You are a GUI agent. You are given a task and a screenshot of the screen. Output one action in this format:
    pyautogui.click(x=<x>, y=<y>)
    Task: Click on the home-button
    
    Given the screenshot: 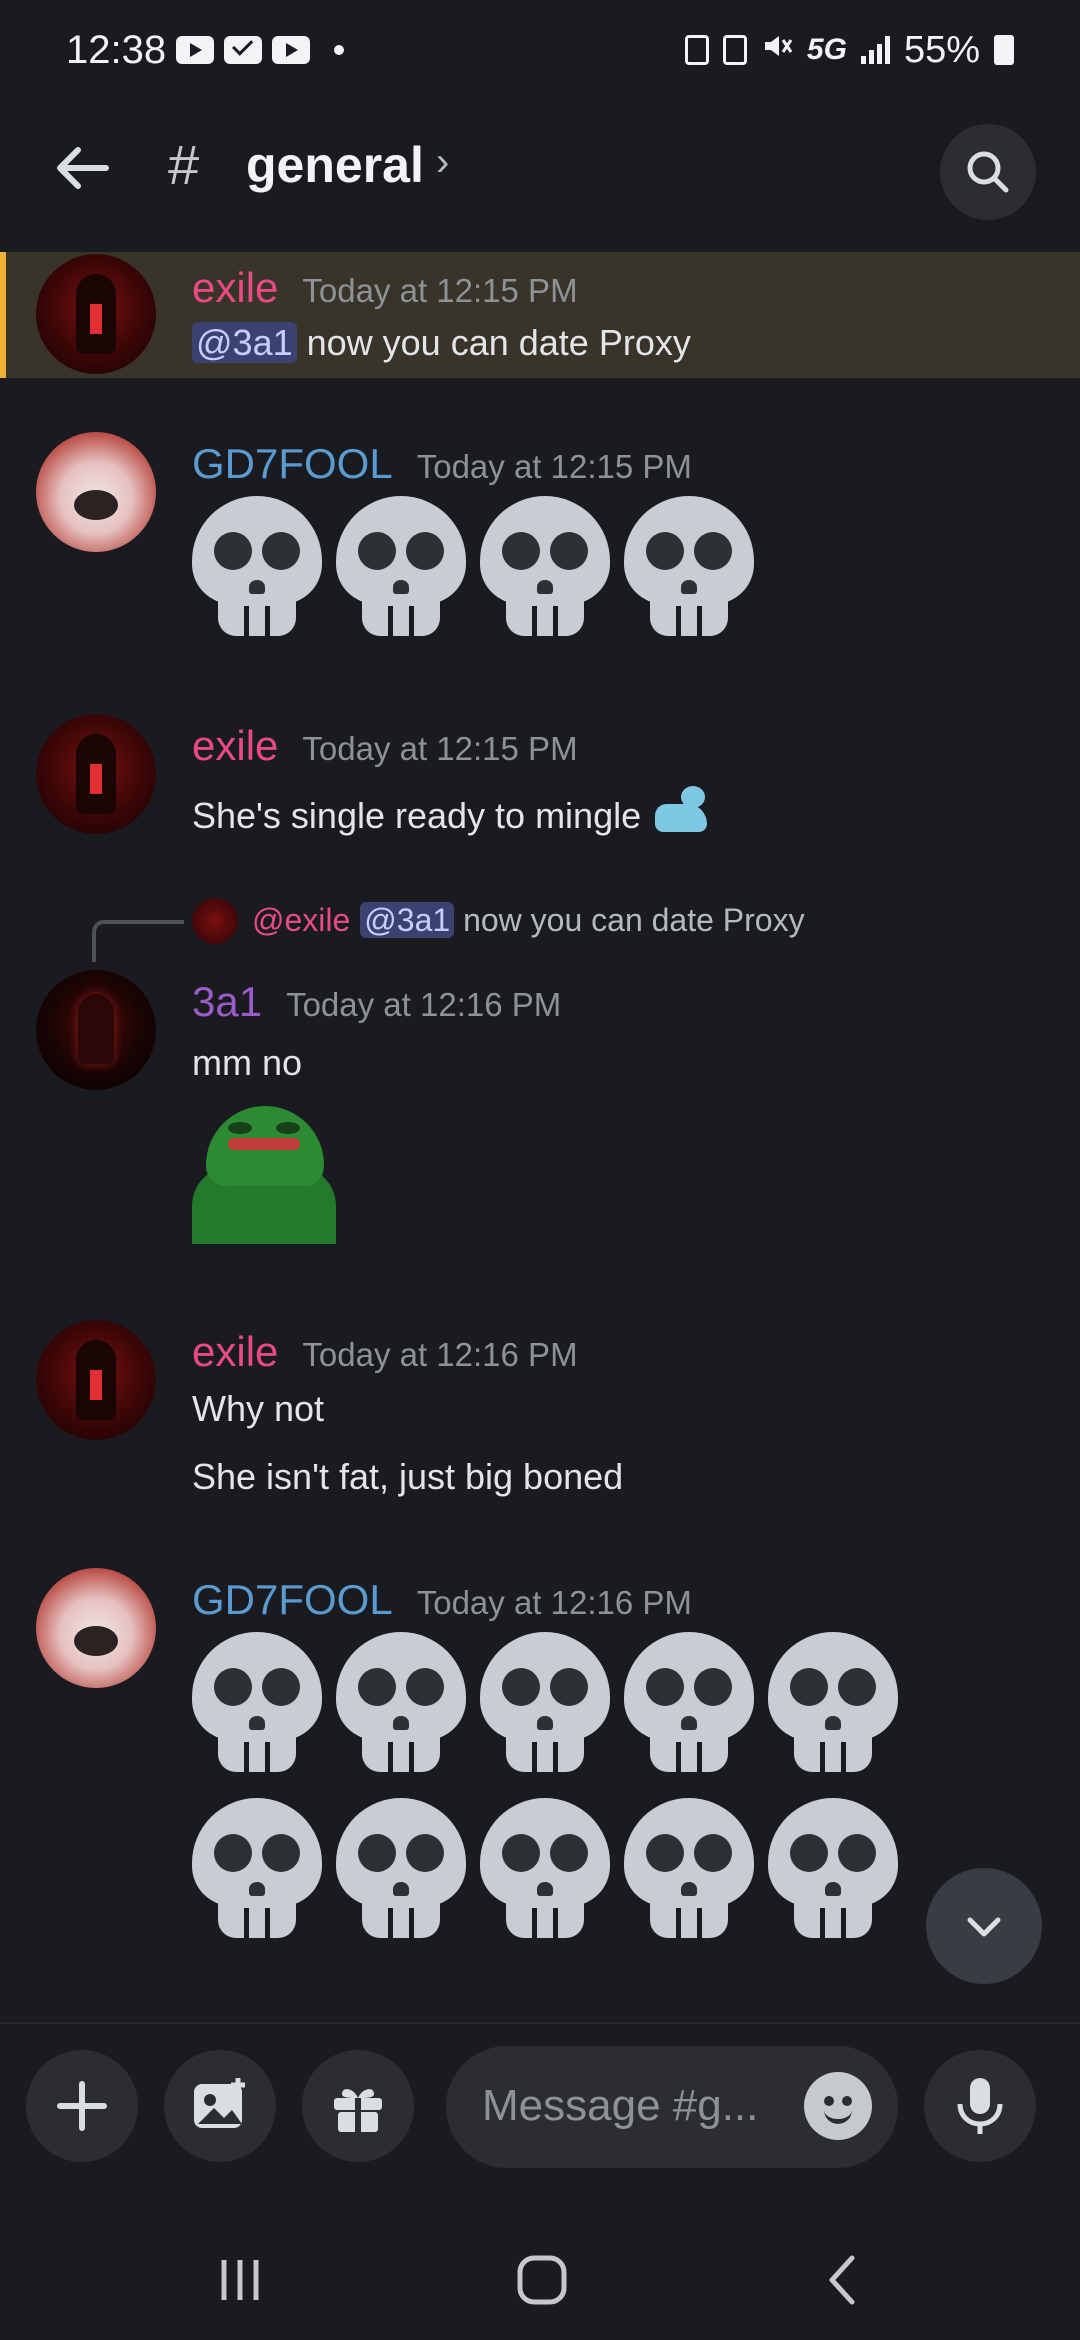 What is the action you would take?
    pyautogui.click(x=542, y=2280)
    